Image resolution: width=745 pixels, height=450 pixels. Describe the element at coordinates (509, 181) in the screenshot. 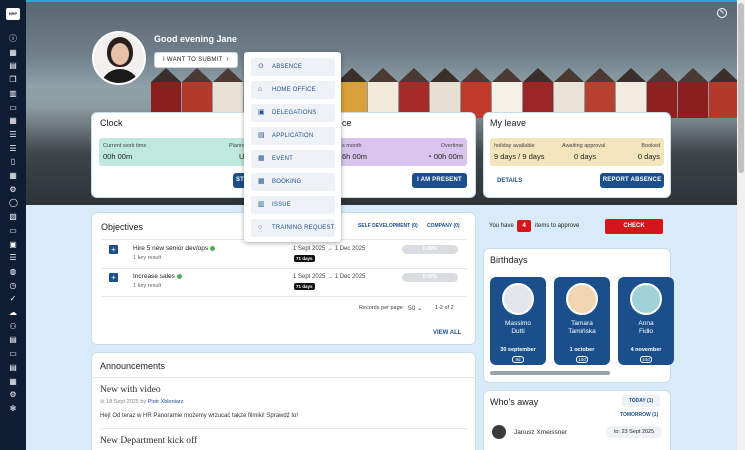

I see `details-link: DETAILS` at that location.